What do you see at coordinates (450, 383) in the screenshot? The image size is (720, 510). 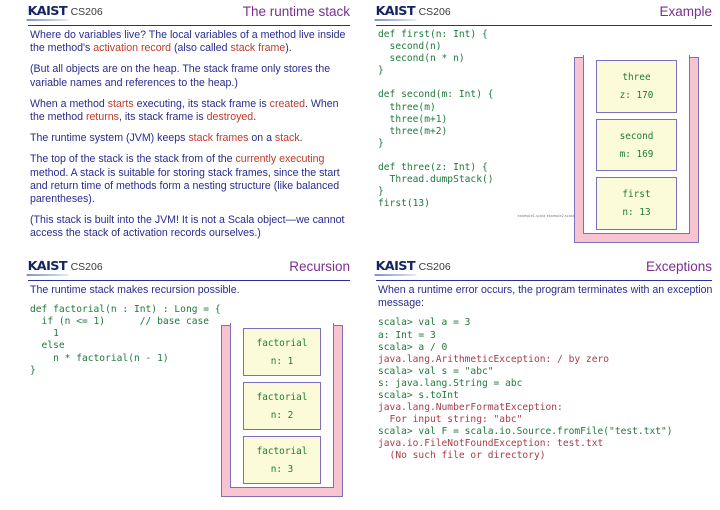 I see `code-line: s: java.lang.String = abc` at bounding box center [450, 383].